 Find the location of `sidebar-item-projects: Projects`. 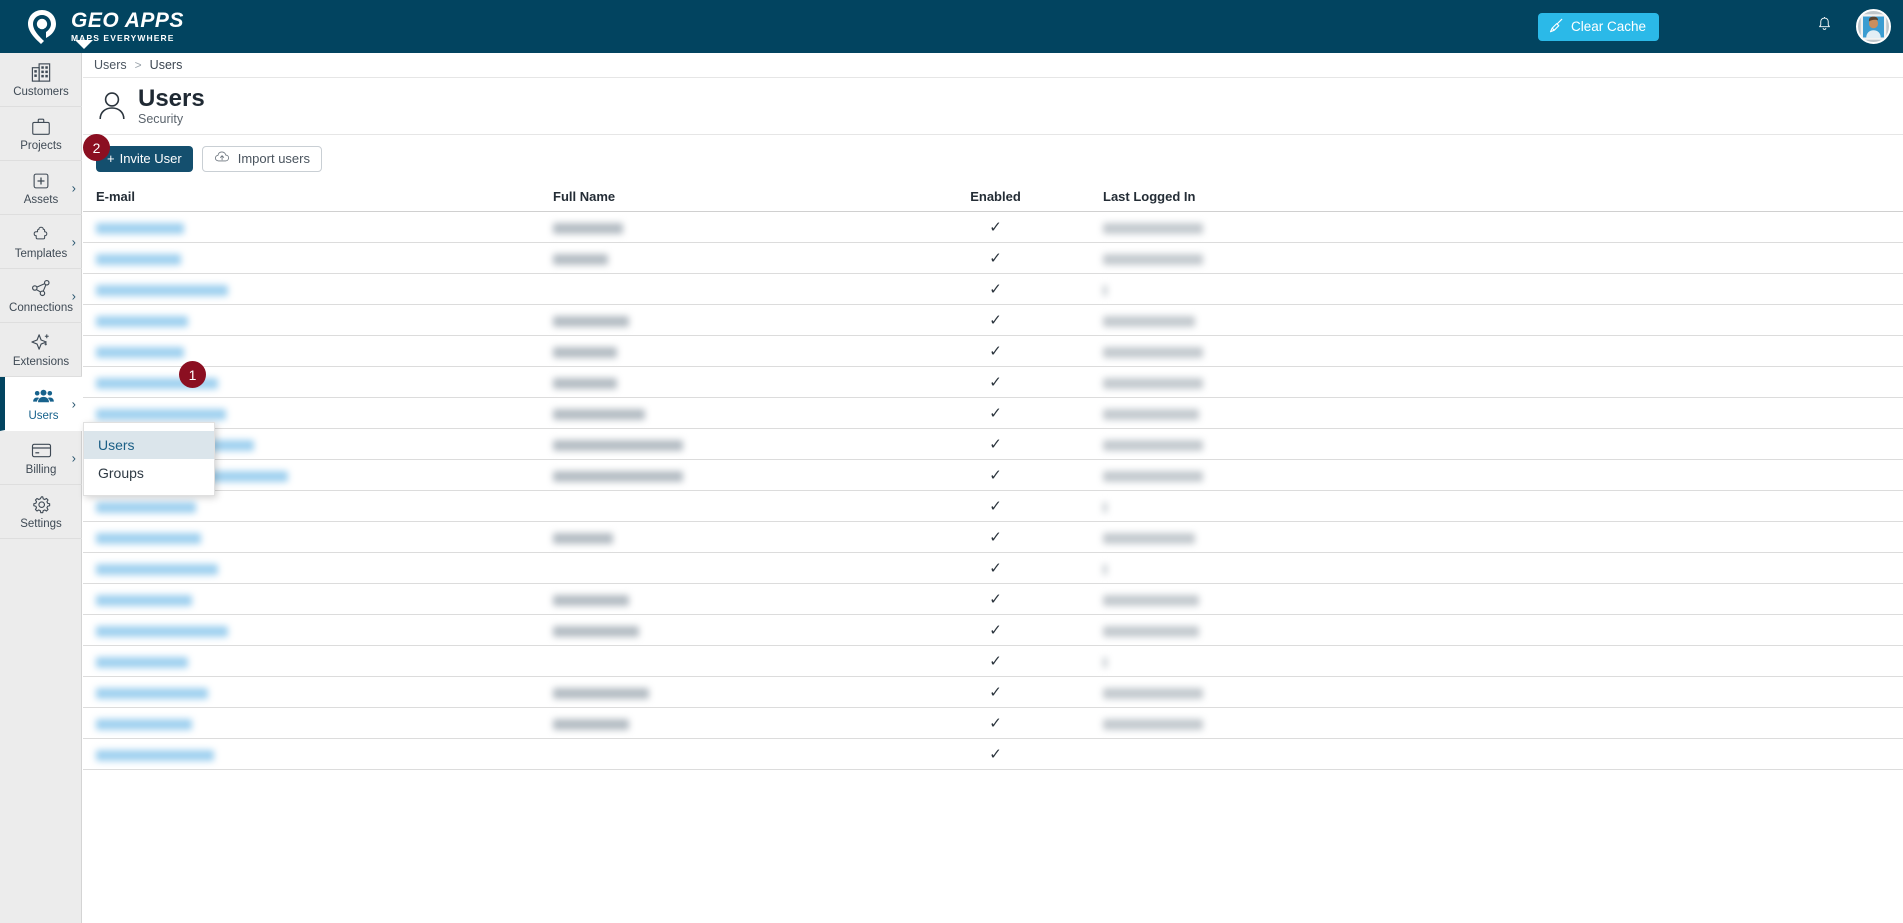

sidebar-item-projects: Projects is located at coordinates (41, 134).